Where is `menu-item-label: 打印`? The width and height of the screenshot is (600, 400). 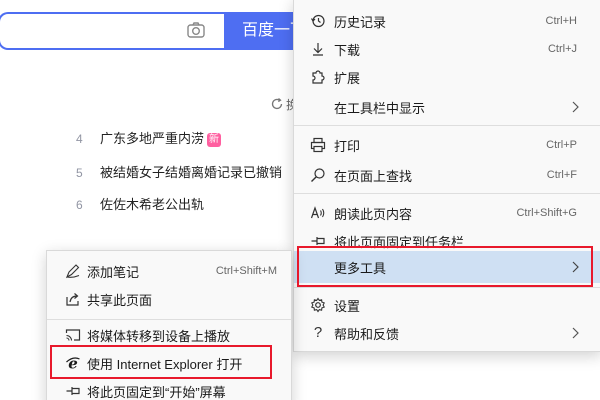 menu-item-label: 打印 is located at coordinates (347, 146).